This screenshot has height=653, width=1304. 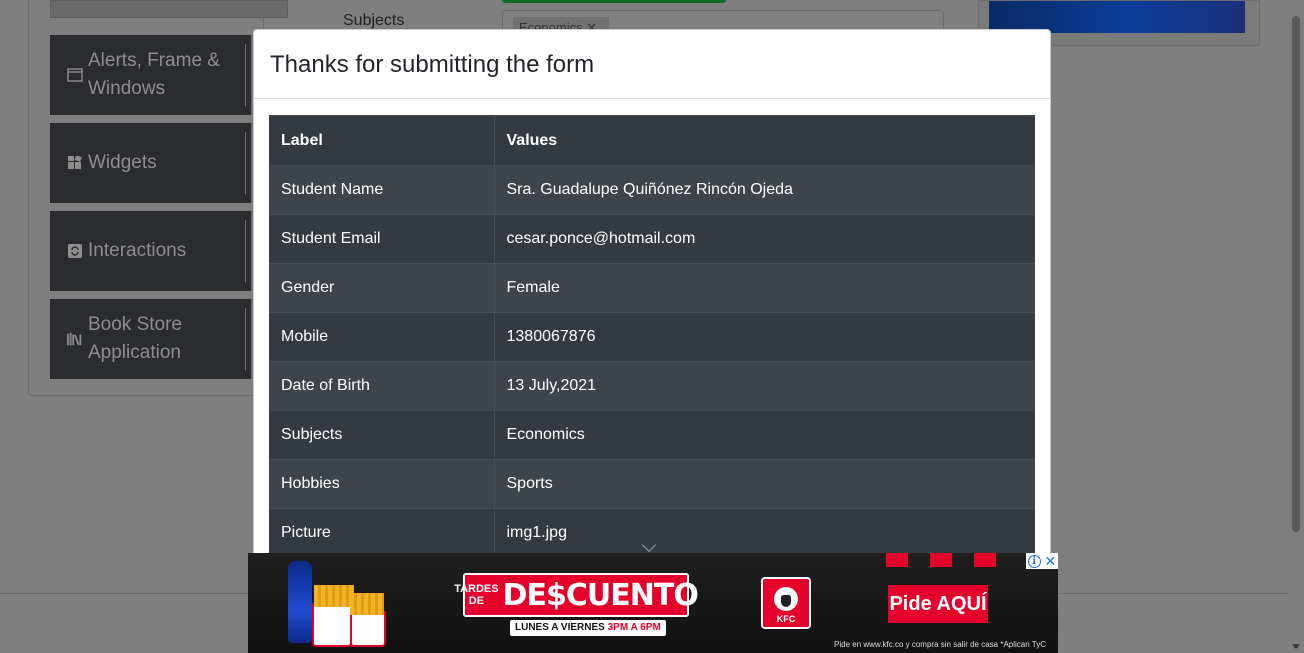 What do you see at coordinates (382, 484) in the screenshot?
I see `row-label: Hobbies` at bounding box center [382, 484].